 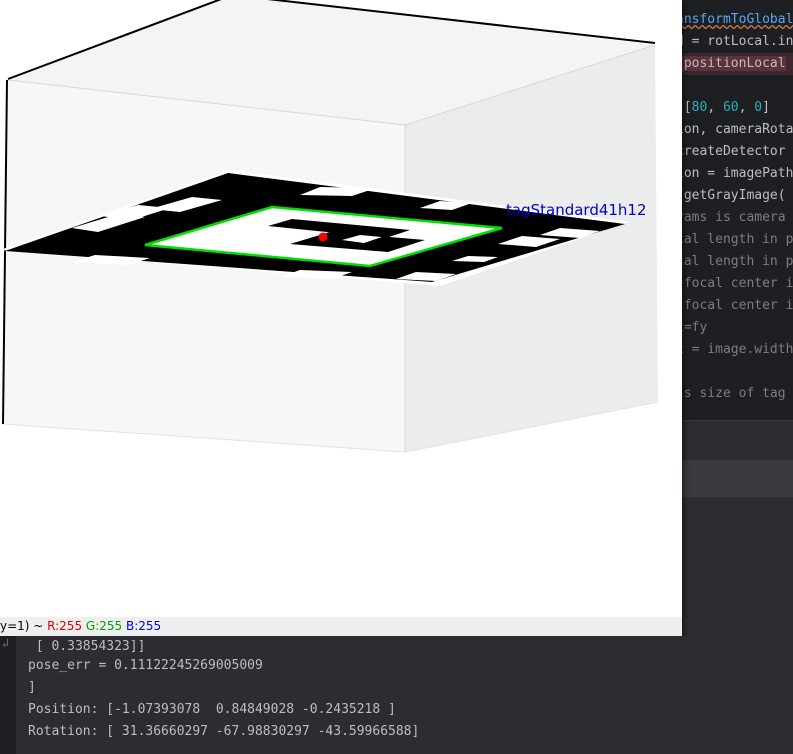 I want to click on code-line-18: is size of tag, so click(x=731, y=394).